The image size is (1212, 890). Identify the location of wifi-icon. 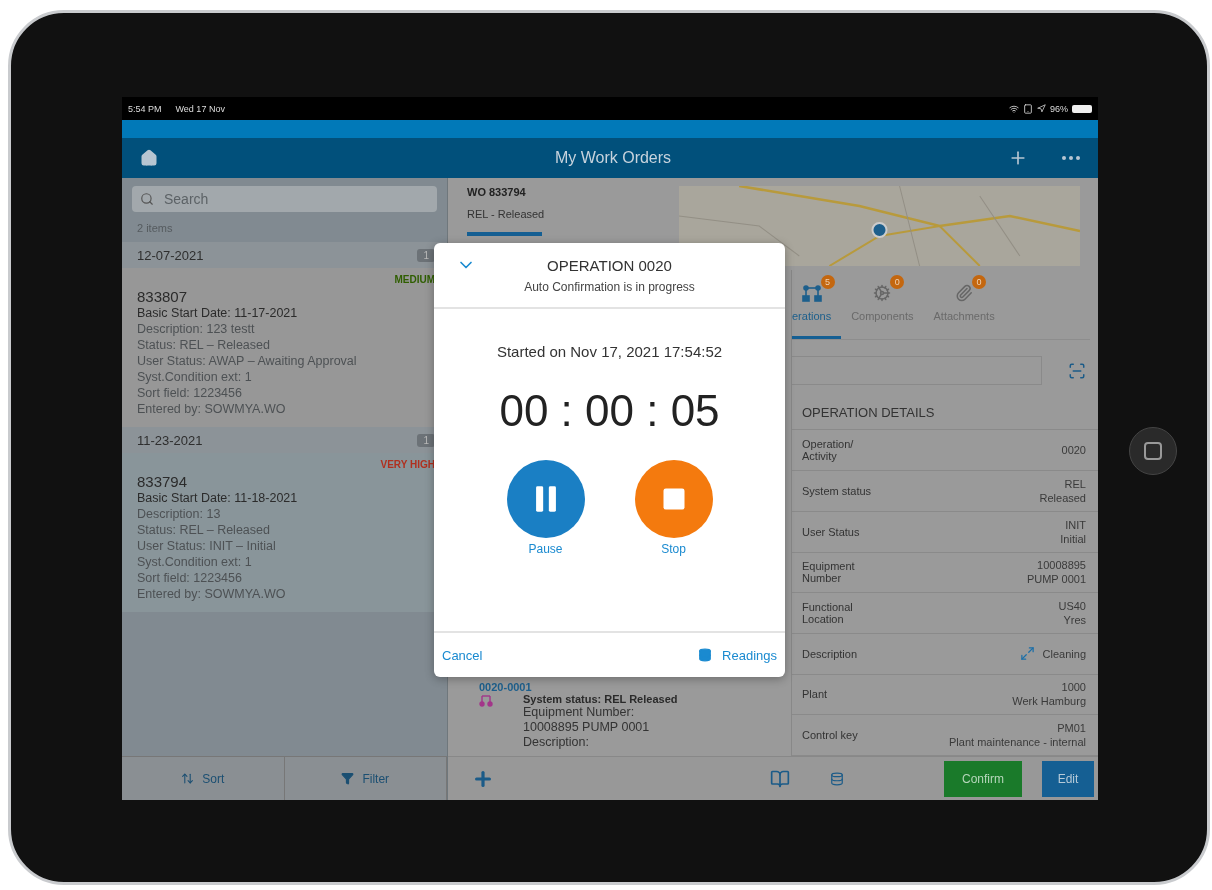
(1014, 108).